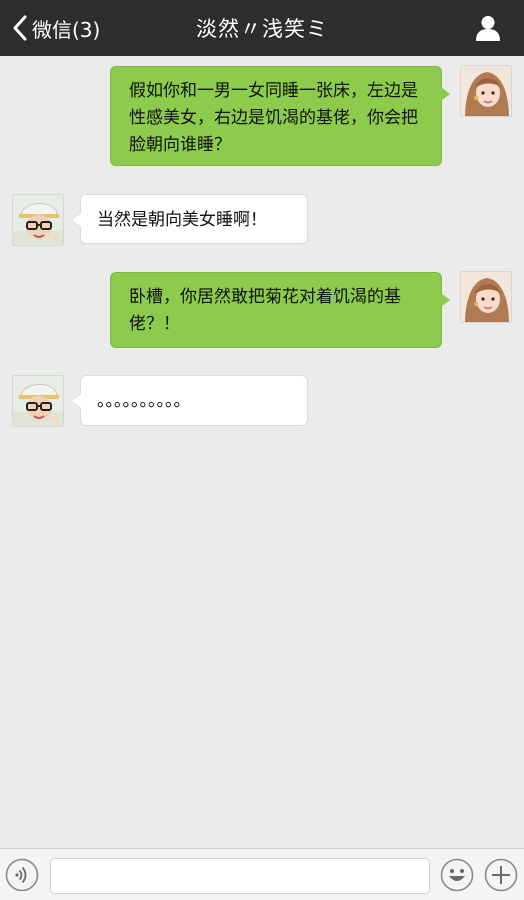  What do you see at coordinates (240, 876) in the screenshot?
I see `message-input` at bounding box center [240, 876].